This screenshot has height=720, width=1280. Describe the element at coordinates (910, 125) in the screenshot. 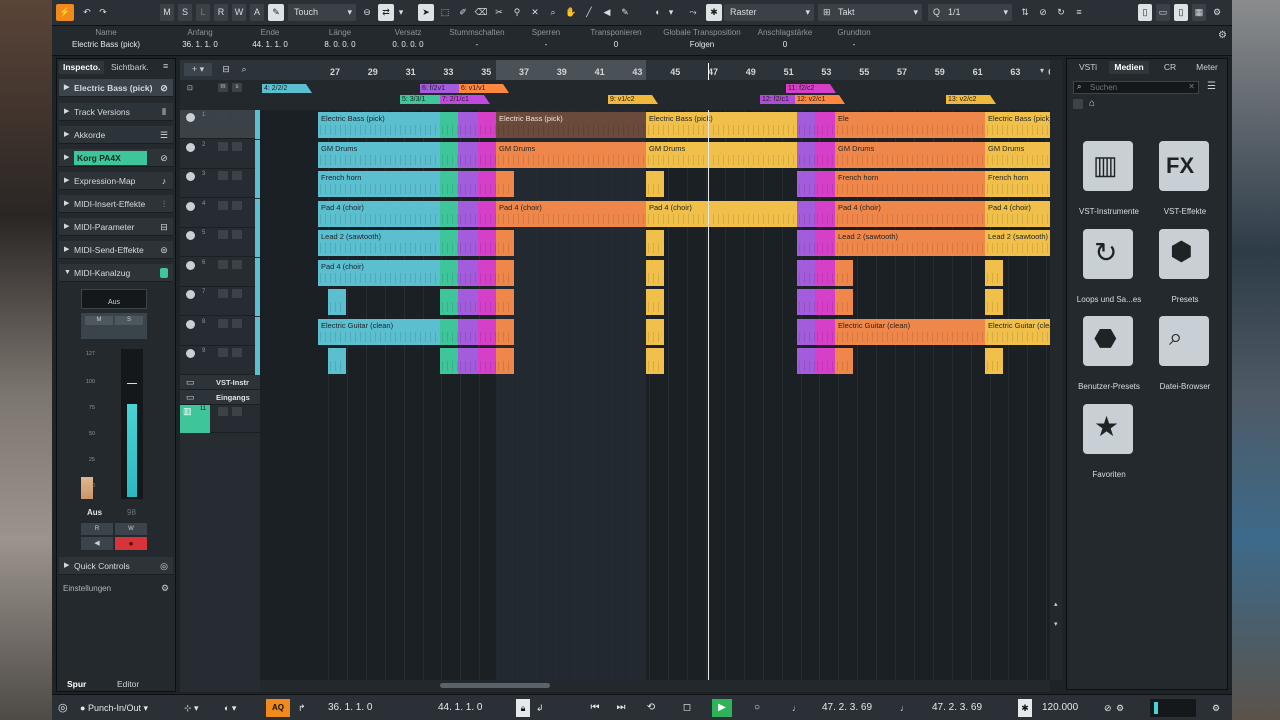

I see `midi-part: Ele` at that location.